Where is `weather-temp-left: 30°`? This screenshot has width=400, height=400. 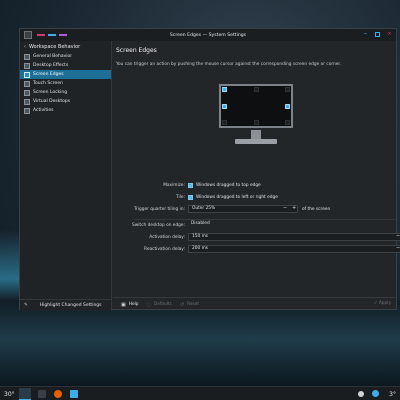 weather-temp-left: 30° is located at coordinates (9, 394).